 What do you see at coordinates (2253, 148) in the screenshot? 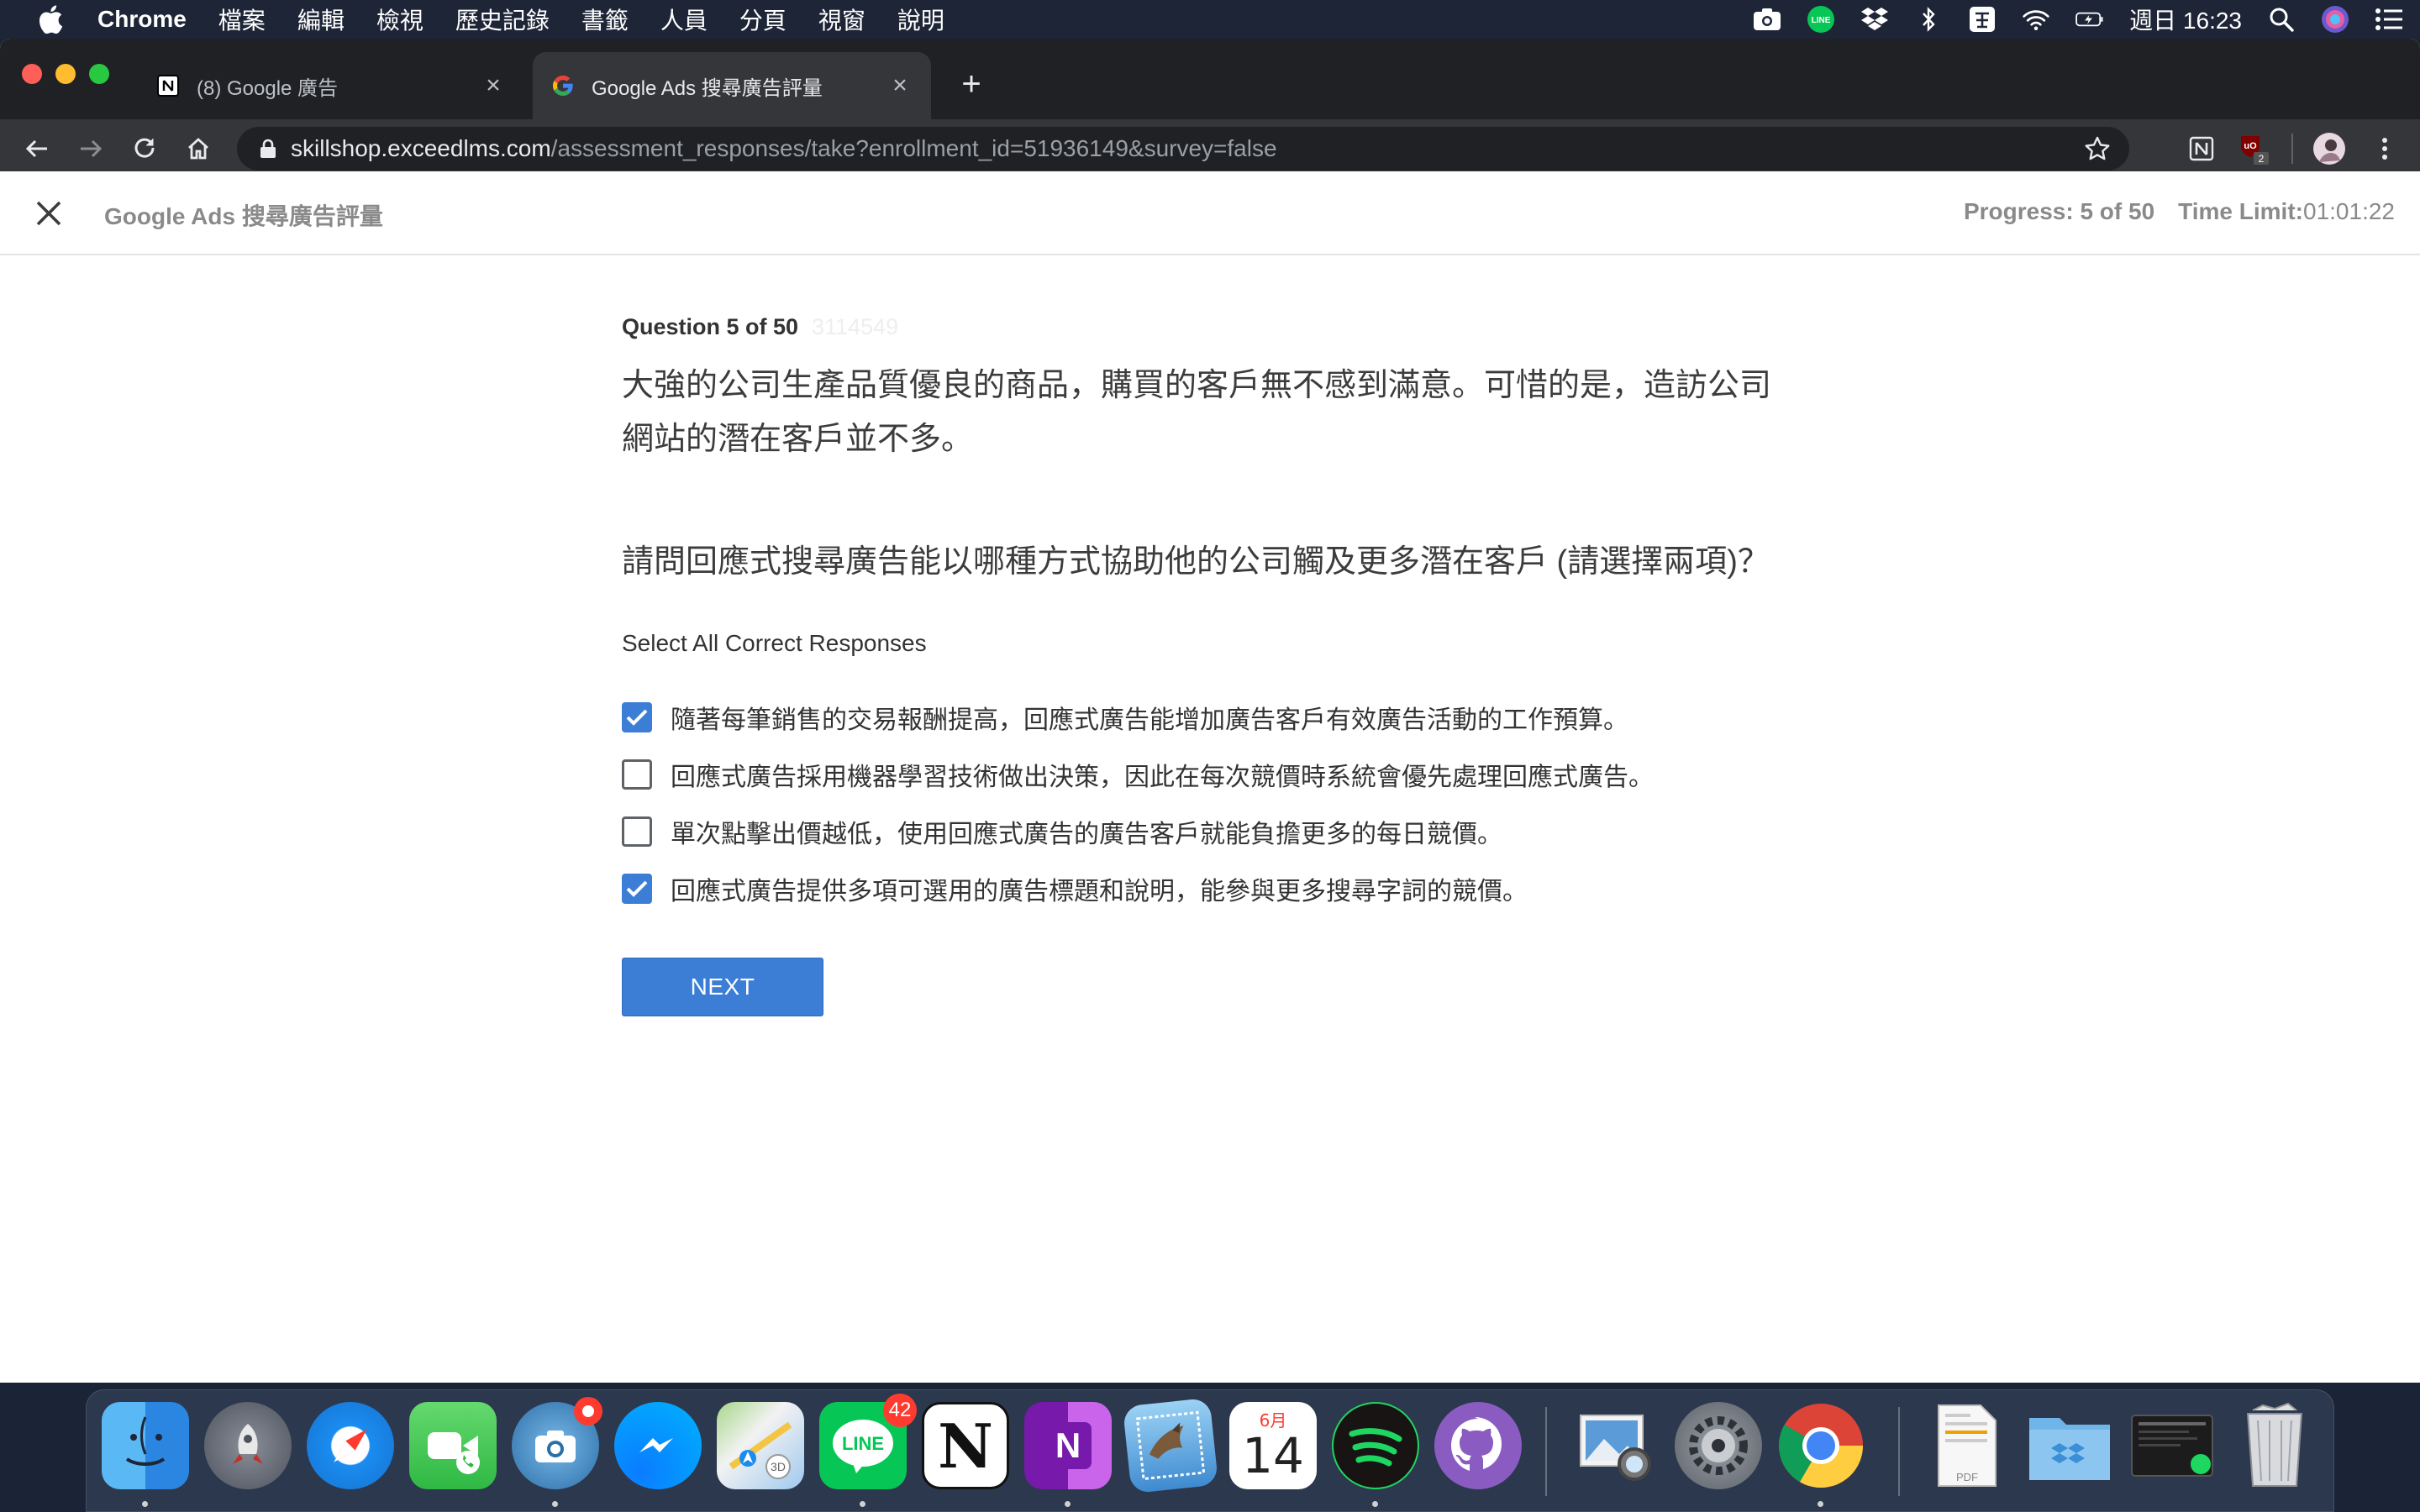
I see `ublock-extension-icon: uO 2` at bounding box center [2253, 148].